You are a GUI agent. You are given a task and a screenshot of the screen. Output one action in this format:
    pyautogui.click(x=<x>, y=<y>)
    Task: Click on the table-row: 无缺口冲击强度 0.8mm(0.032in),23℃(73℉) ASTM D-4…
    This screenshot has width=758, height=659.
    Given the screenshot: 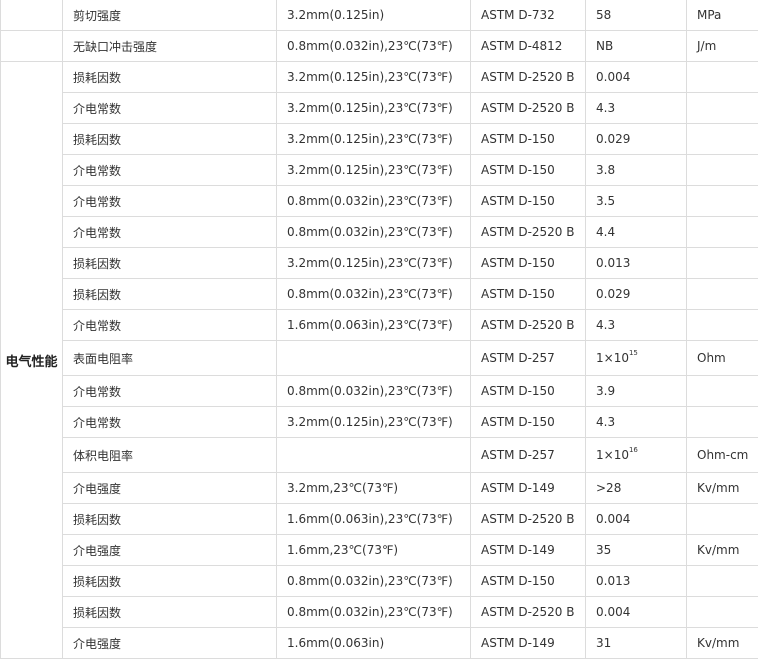 What is the action you would take?
    pyautogui.click(x=379, y=46)
    